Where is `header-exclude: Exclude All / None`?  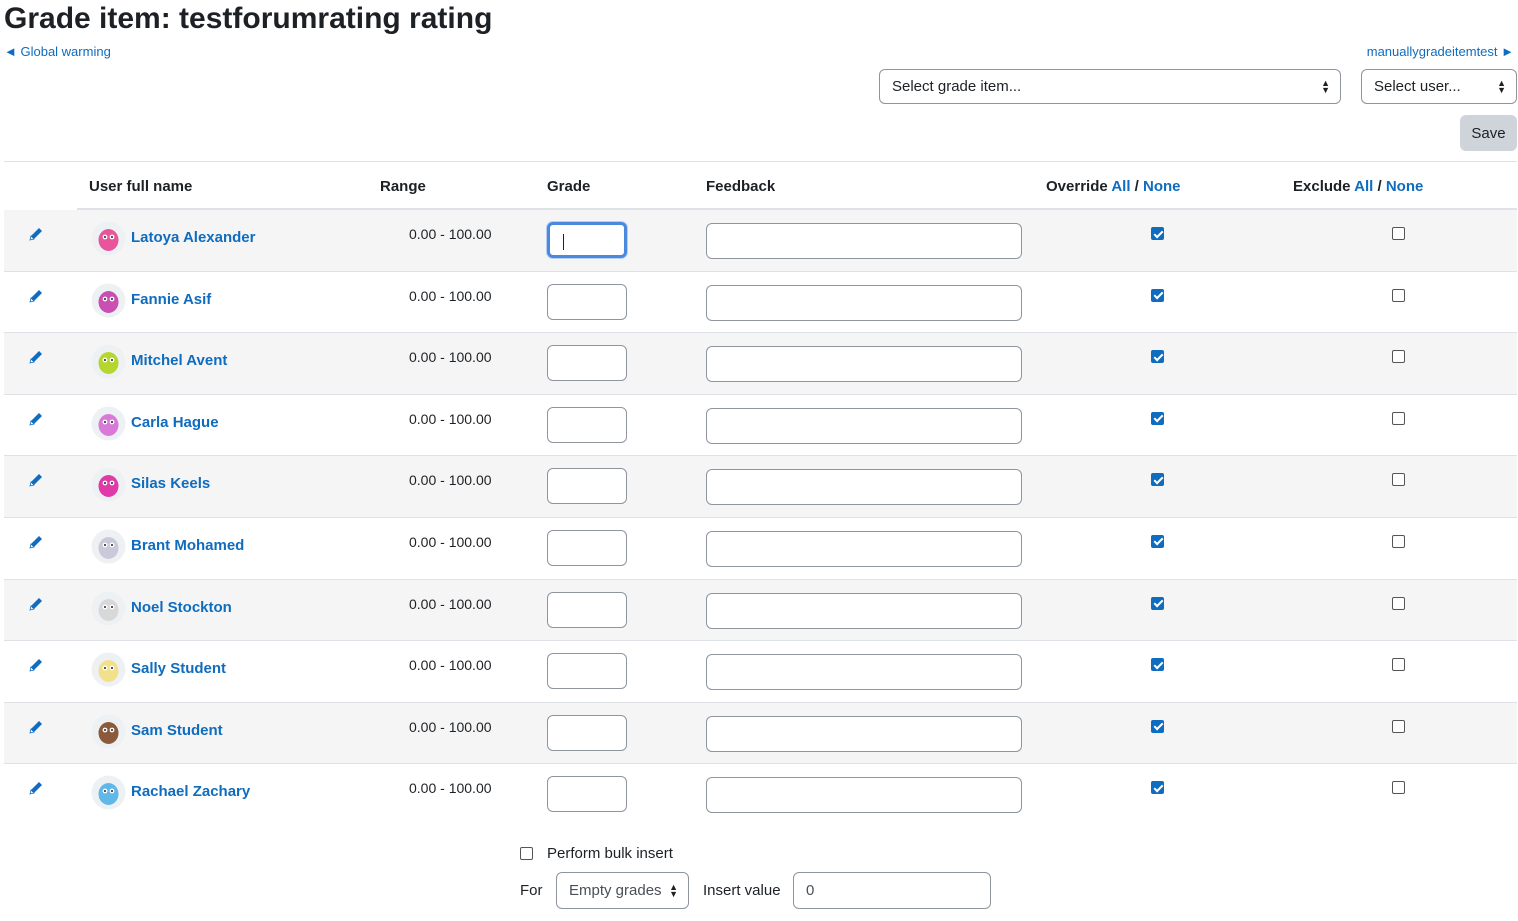 header-exclude: Exclude All / None is located at coordinates (1358, 186).